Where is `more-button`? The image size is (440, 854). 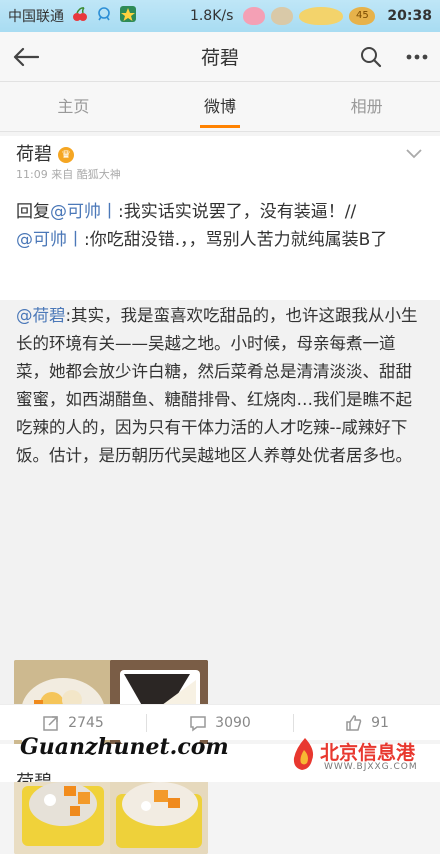 more-button is located at coordinates (417, 57).